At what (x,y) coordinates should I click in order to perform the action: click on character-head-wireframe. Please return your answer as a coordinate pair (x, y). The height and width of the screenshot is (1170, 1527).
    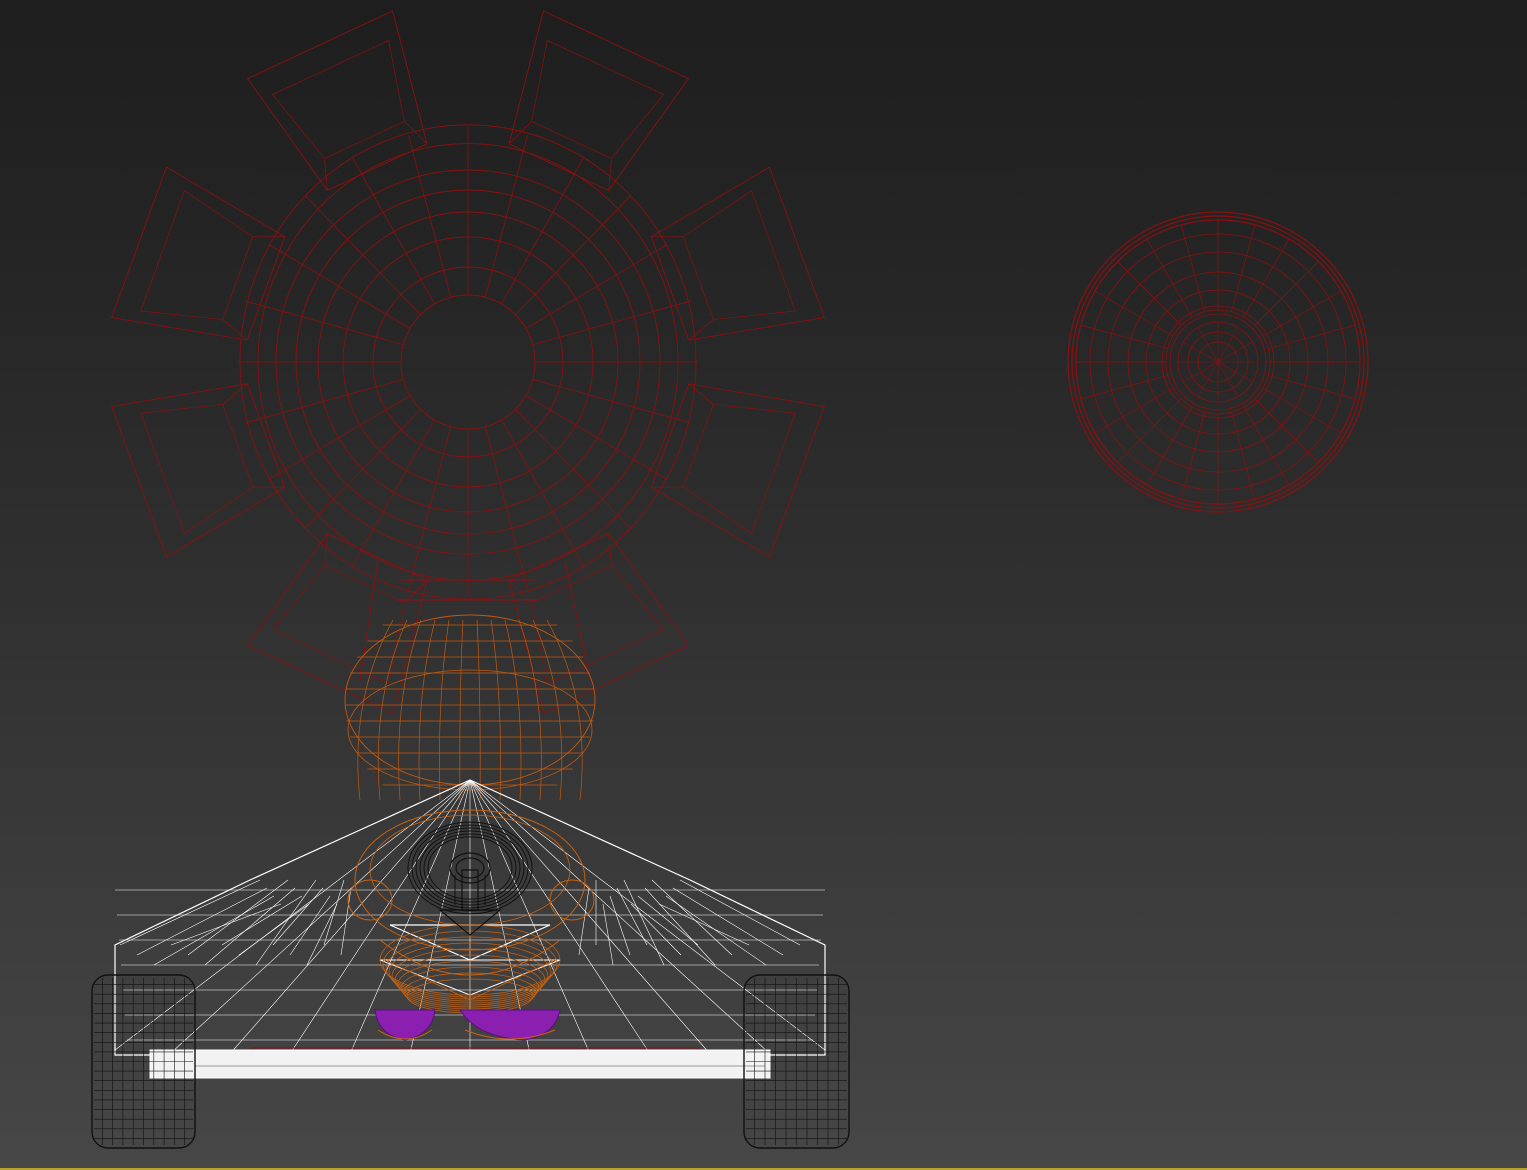
    Looking at the image, I should click on (470, 707).